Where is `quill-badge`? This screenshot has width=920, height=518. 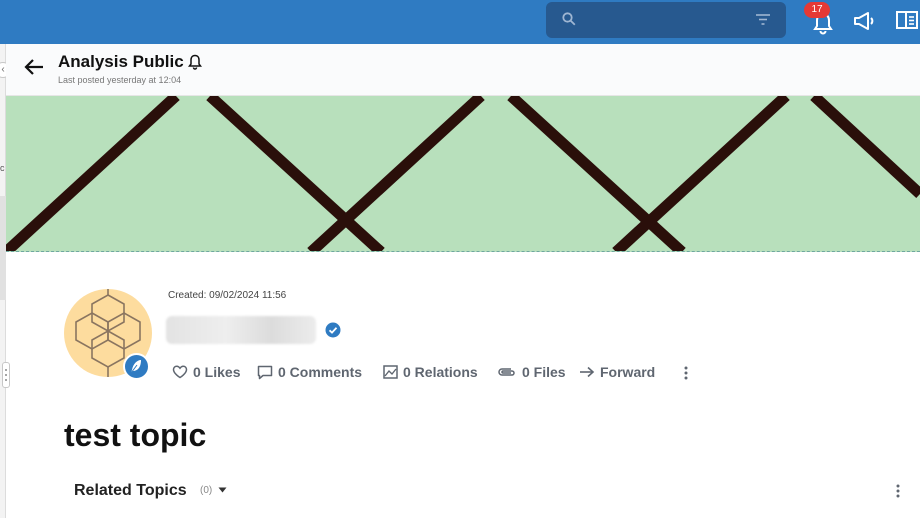
quill-badge is located at coordinates (136, 366).